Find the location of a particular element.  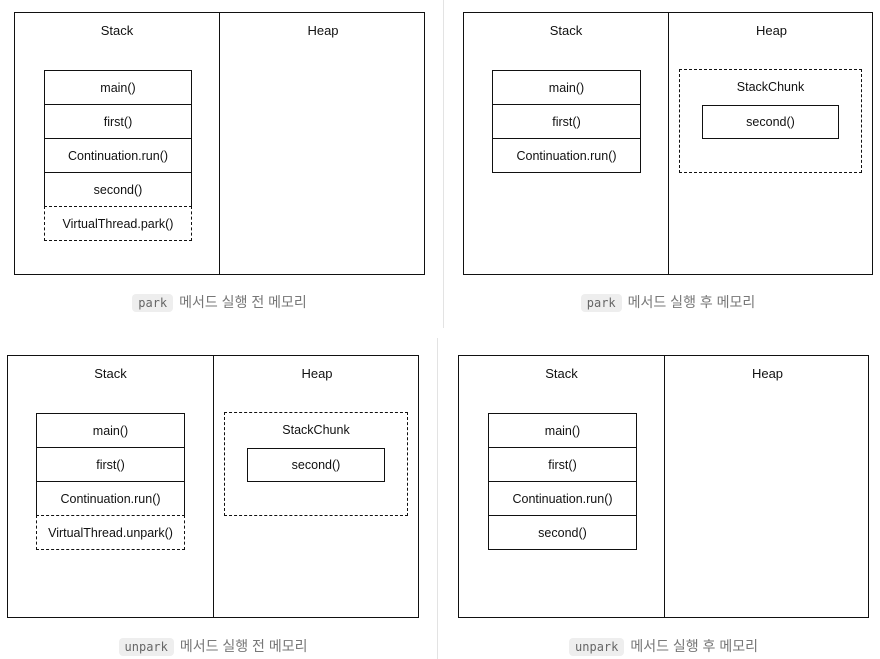

divider-top is located at coordinates (443, 164).